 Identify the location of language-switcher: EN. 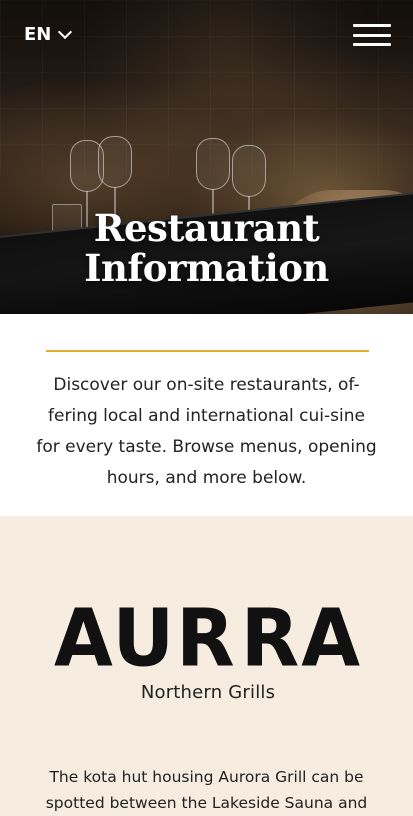
(48, 34).